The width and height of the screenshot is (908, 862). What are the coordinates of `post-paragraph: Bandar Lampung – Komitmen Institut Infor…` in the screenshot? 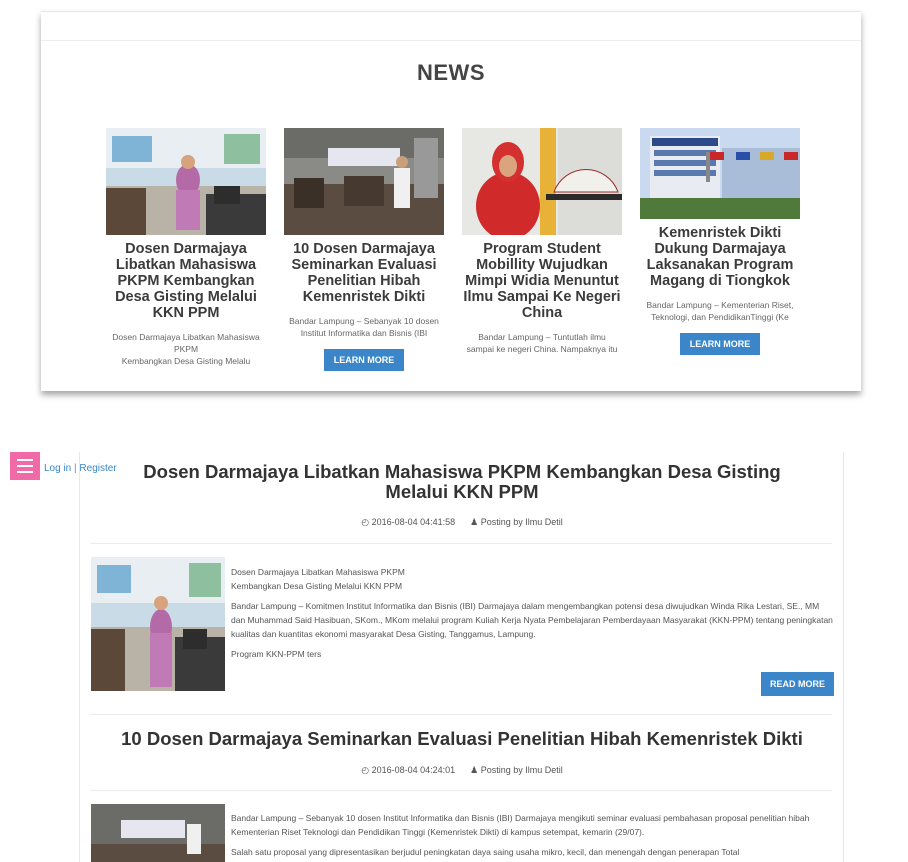 It's located at (532, 620).